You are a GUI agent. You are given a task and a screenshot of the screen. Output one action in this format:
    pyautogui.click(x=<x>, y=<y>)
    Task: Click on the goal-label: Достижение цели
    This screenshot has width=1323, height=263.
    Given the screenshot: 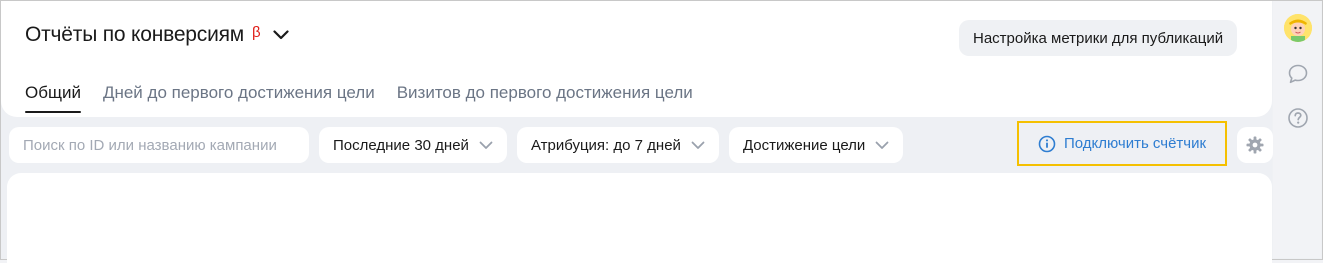 What is the action you would take?
    pyautogui.click(x=804, y=145)
    